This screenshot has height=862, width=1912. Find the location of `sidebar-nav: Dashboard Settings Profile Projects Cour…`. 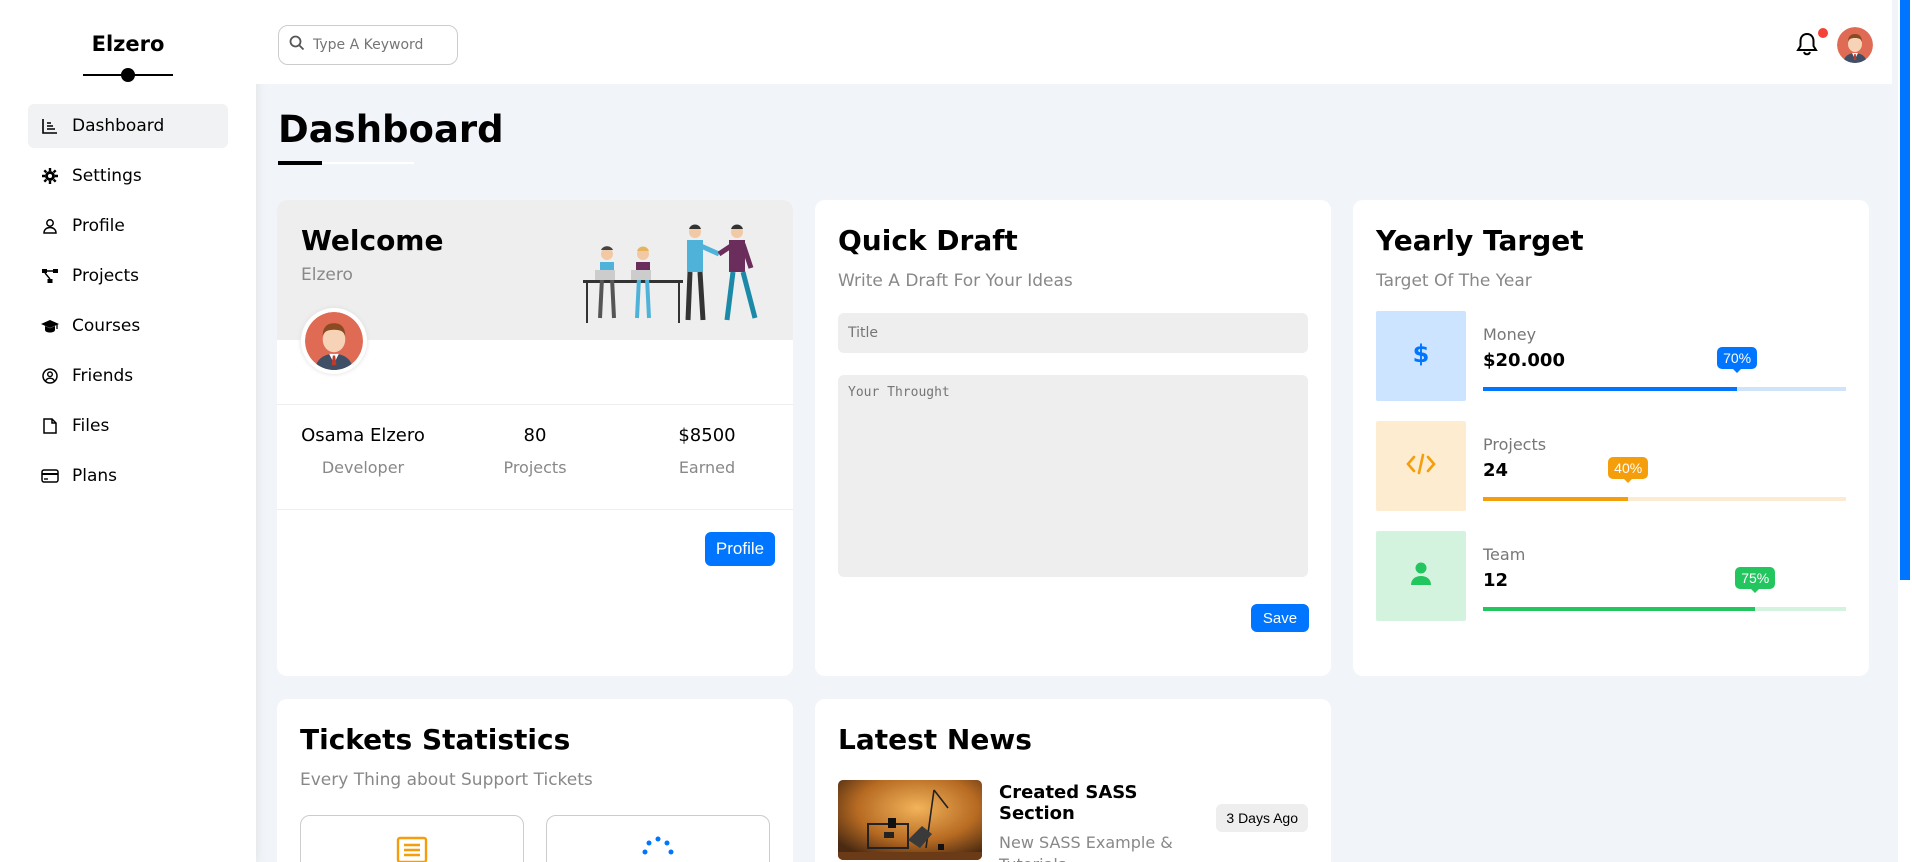

sidebar-nav: Dashboard Settings Profile Projects Cour… is located at coordinates (128, 301).